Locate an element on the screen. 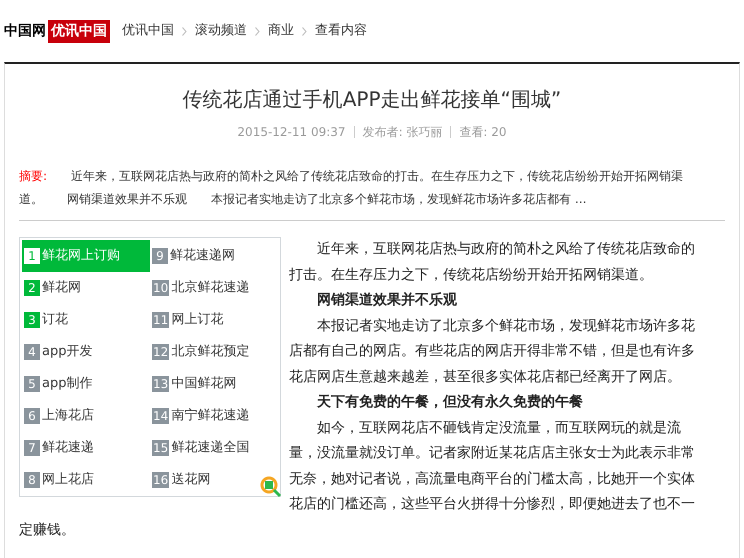 The height and width of the screenshot is (558, 744). rank-number: 12 is located at coordinates (161, 352).